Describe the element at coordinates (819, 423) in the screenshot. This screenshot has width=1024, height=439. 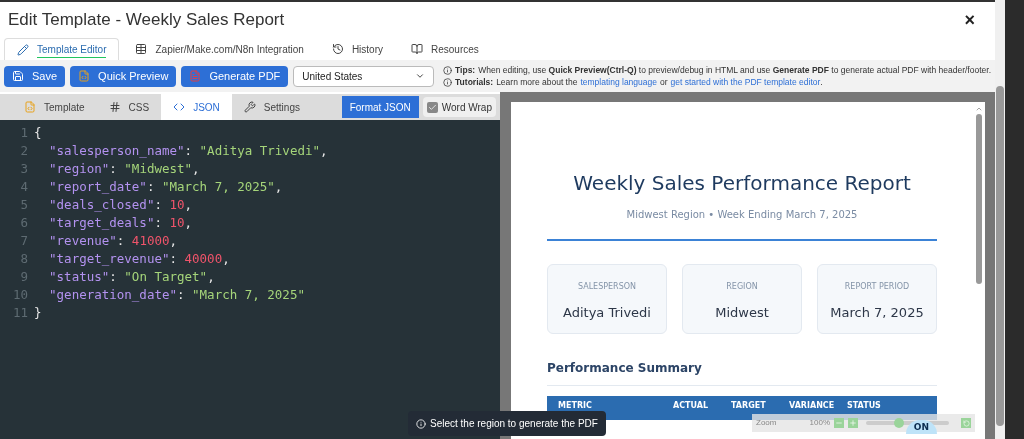
I see `zoom-value: 100%` at that location.